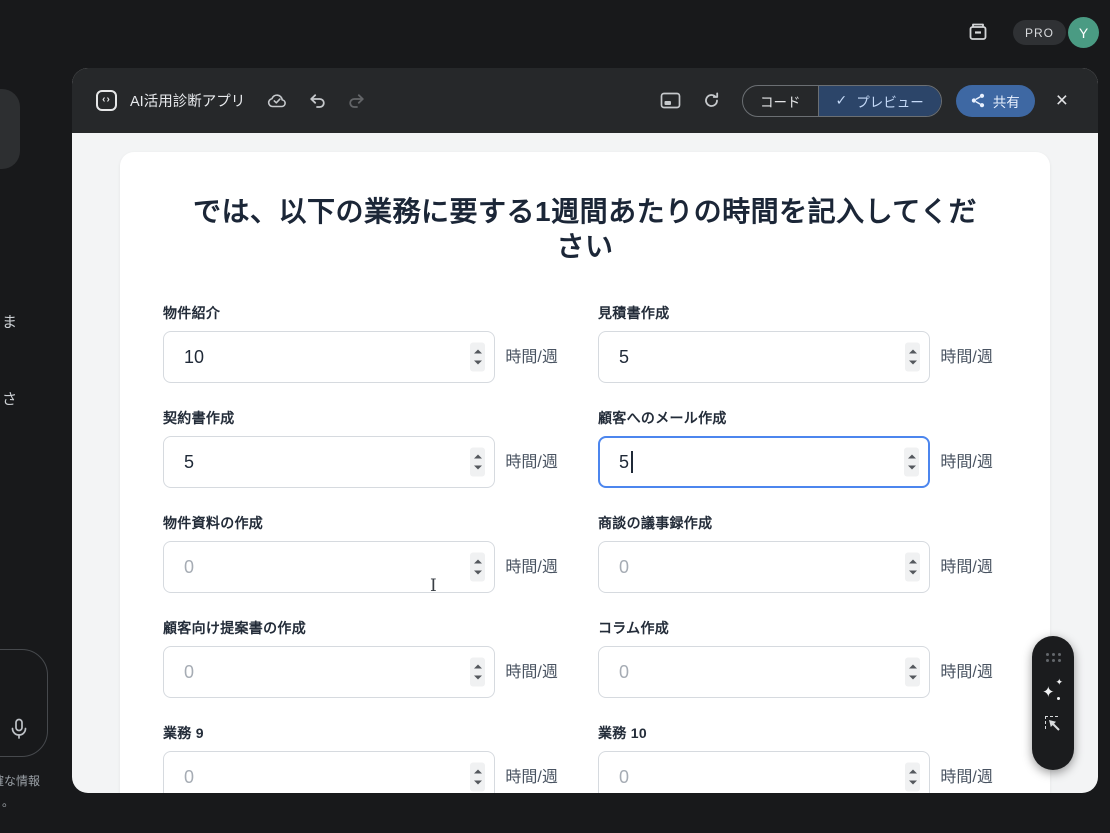  I want to click on field-label: 見積書作成, so click(634, 313).